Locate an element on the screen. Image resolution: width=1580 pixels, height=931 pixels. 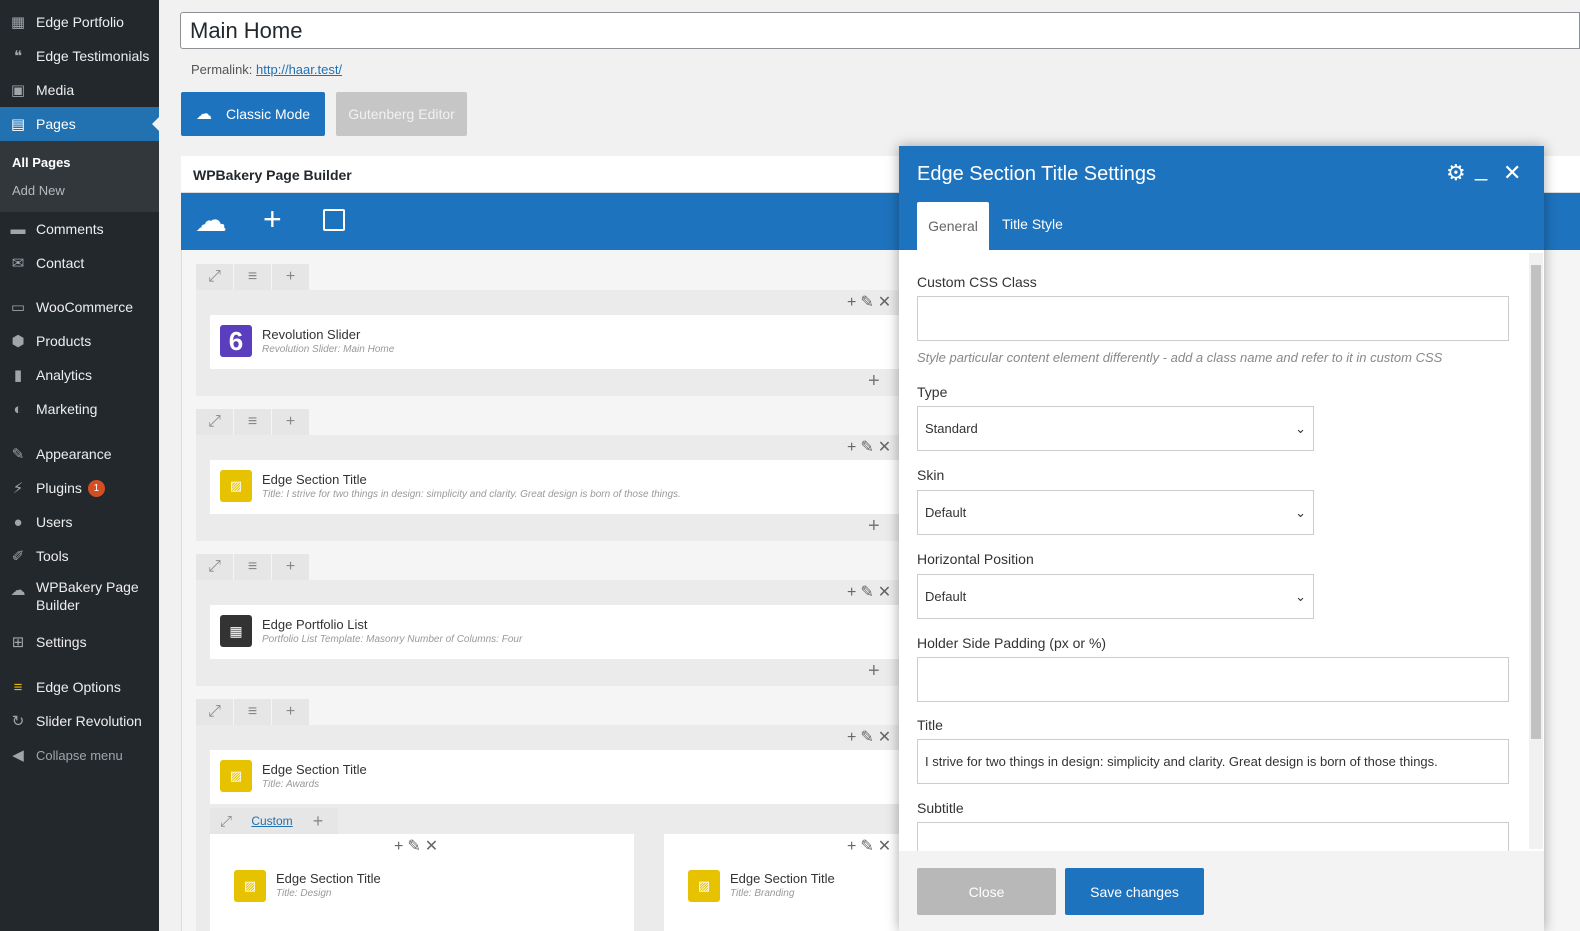
tab-title-style: Title Style is located at coordinates (1032, 224).